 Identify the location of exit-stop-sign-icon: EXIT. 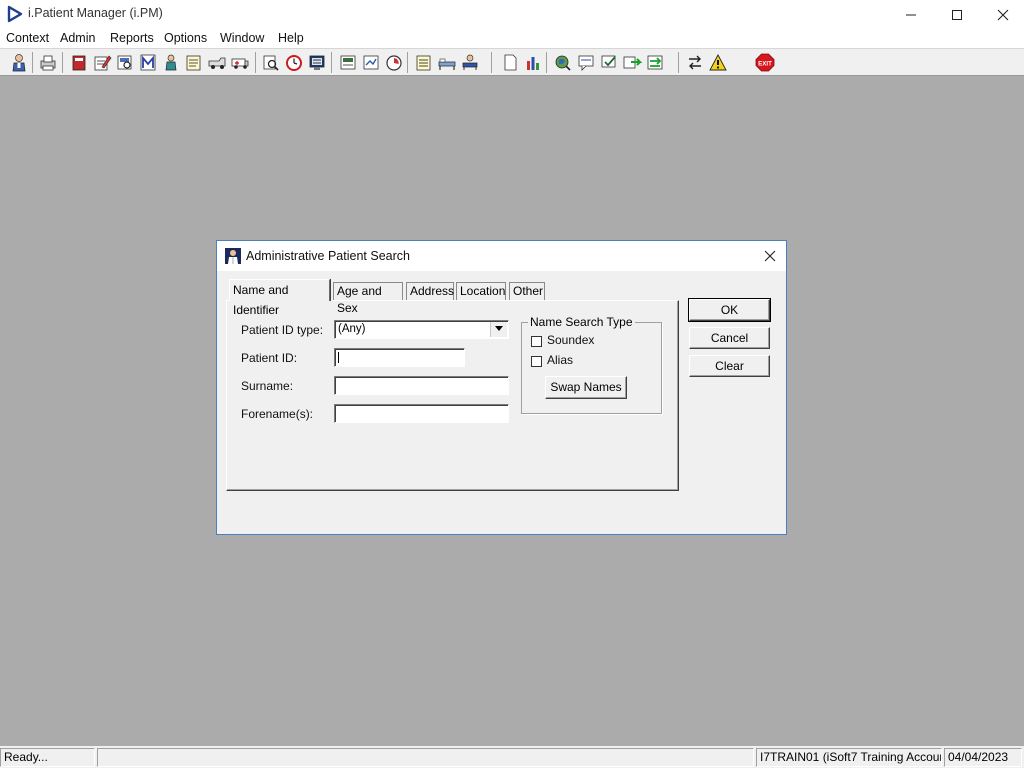
(765, 62).